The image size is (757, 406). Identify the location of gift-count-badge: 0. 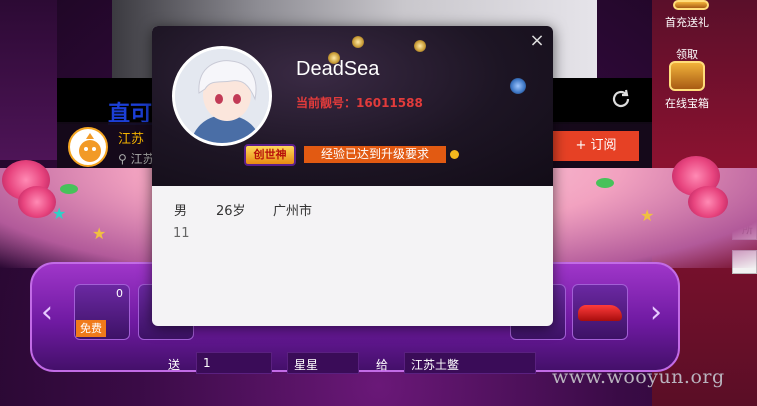
(119, 293).